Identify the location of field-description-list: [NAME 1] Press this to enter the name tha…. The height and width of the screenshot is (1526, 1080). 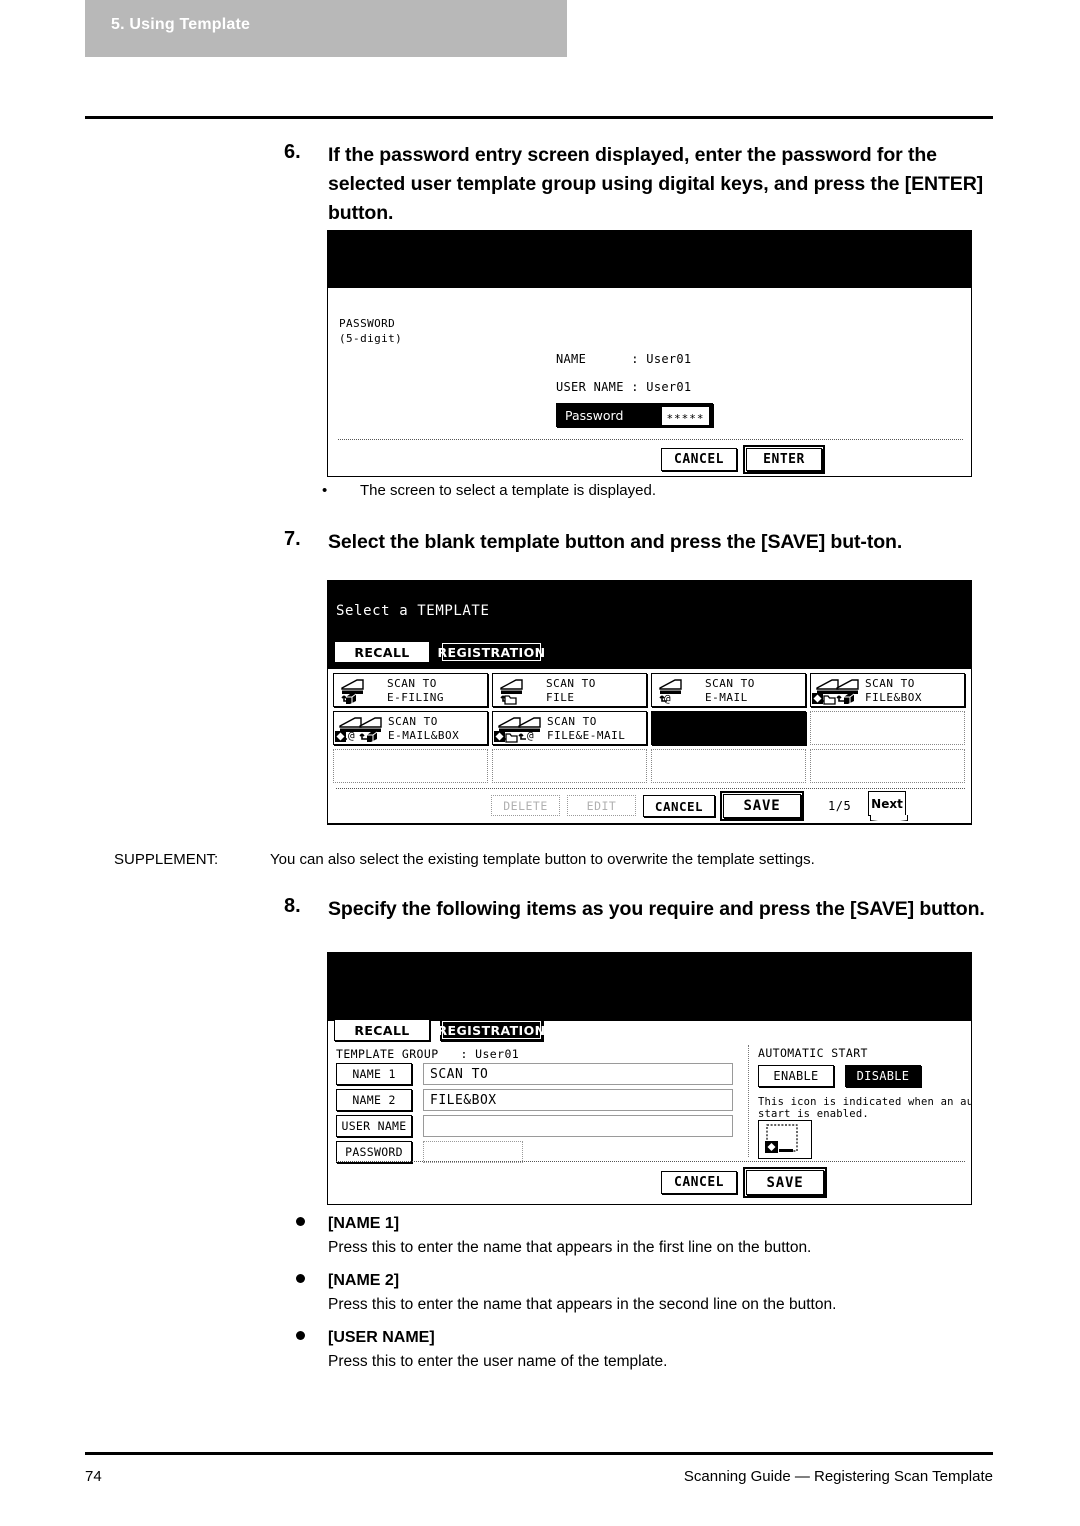
(646, 1298).